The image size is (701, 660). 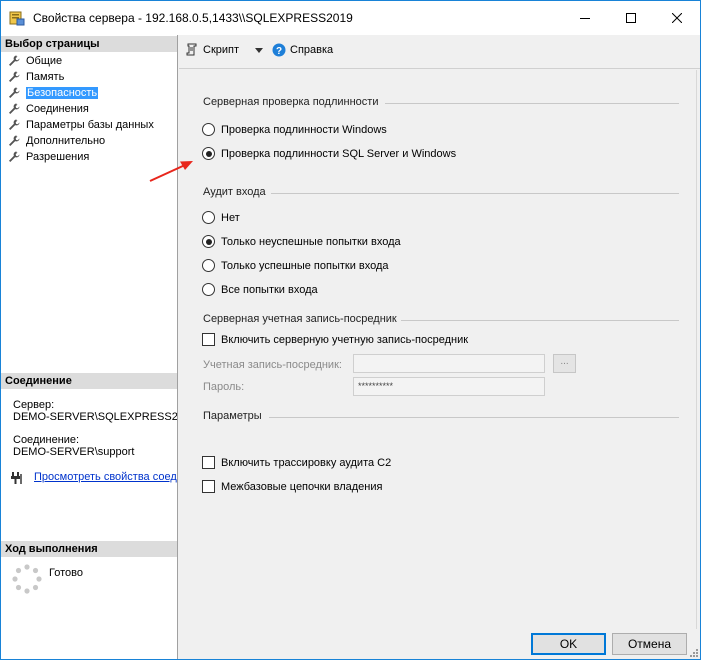 I want to click on radio-label: Все попытки входа, so click(x=269, y=289).